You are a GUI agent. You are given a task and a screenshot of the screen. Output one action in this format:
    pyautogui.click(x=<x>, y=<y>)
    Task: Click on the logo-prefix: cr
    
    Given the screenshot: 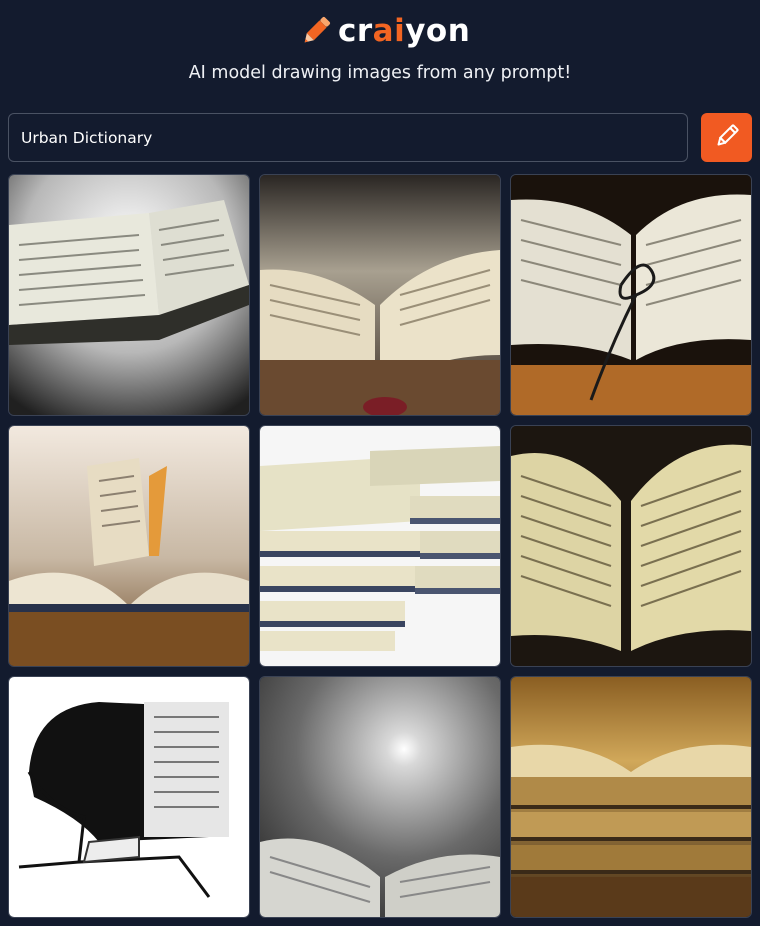 What is the action you would take?
    pyautogui.click(x=355, y=30)
    